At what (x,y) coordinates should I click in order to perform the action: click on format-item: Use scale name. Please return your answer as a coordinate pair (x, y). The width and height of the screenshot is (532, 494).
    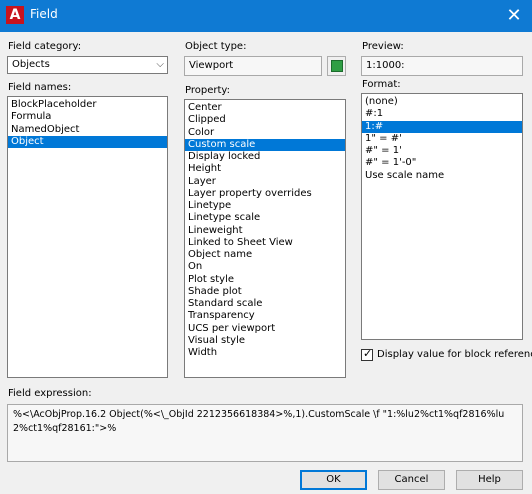
    Looking at the image, I should click on (442, 176).